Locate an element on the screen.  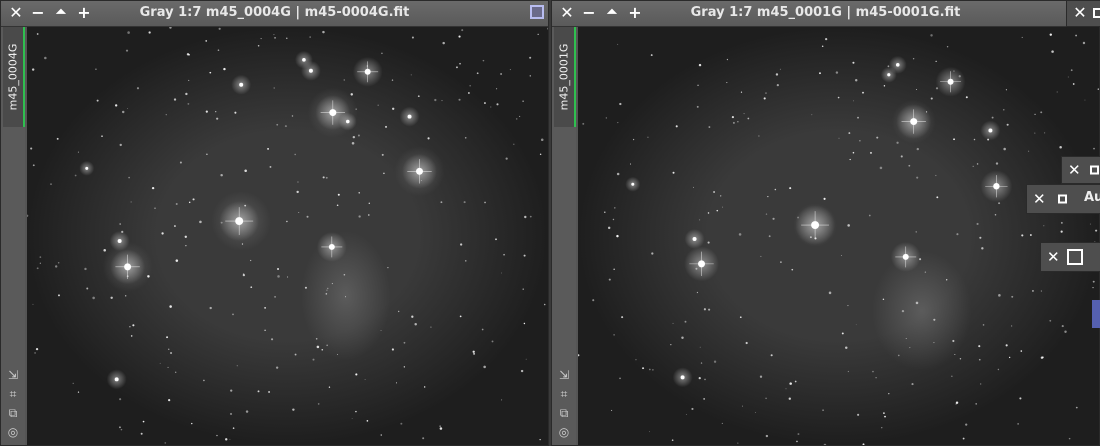
shaded-window-b: ✕ Au is located at coordinates (1063, 199).